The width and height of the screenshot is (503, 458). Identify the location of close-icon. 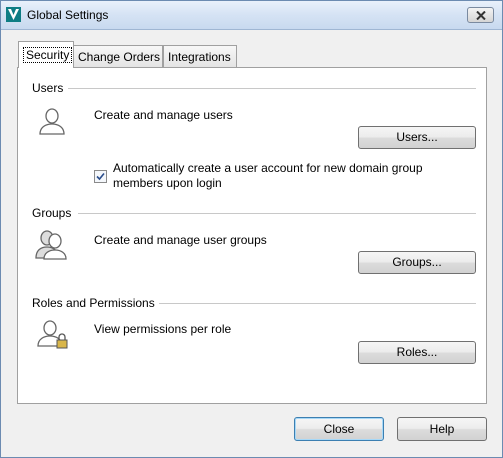
(481, 15).